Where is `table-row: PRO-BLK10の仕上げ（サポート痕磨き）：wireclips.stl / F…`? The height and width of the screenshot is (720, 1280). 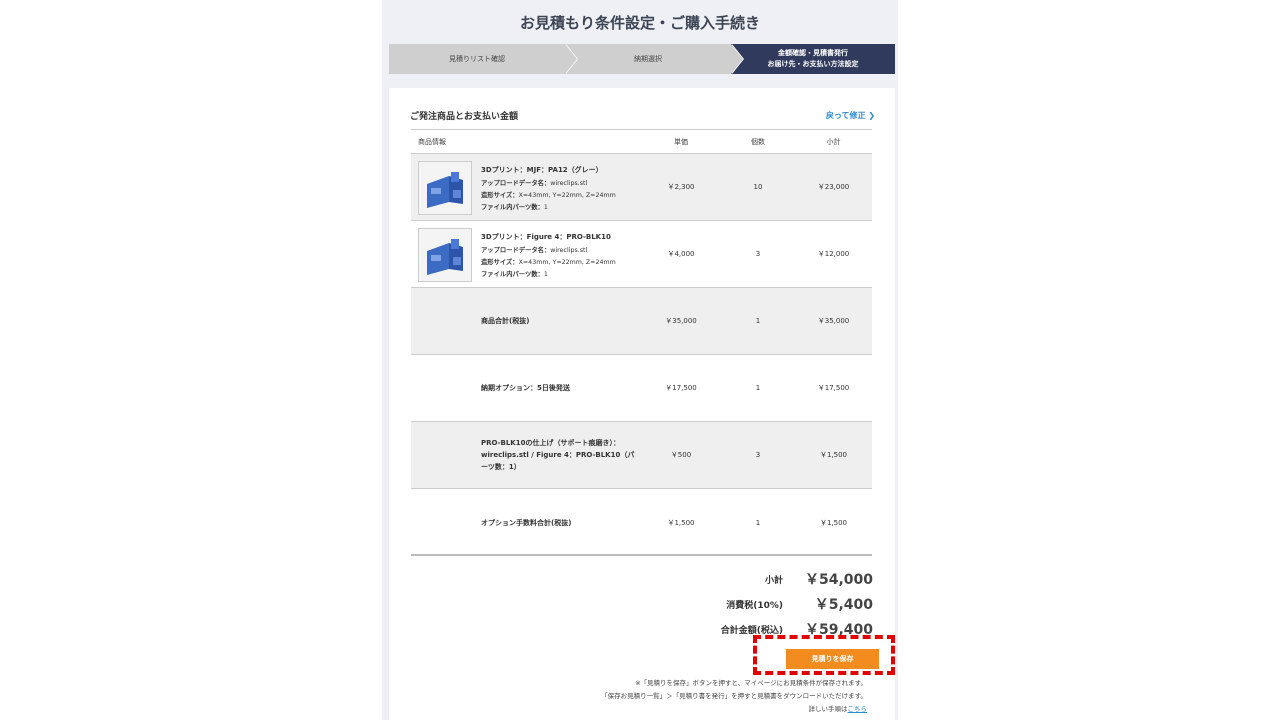
table-row: PRO-BLK10の仕上げ（サポート痕磨き）：wireclips.stl / F… is located at coordinates (641, 455).